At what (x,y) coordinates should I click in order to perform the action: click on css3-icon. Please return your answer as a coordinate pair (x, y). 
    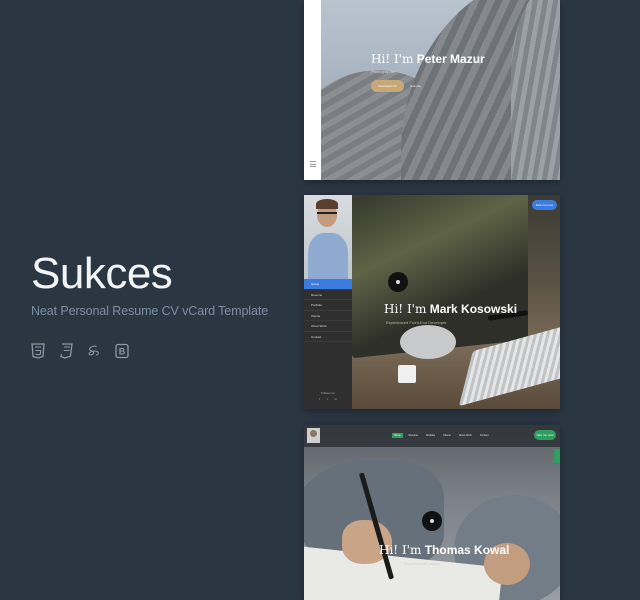
    Looking at the image, I should click on (66, 351).